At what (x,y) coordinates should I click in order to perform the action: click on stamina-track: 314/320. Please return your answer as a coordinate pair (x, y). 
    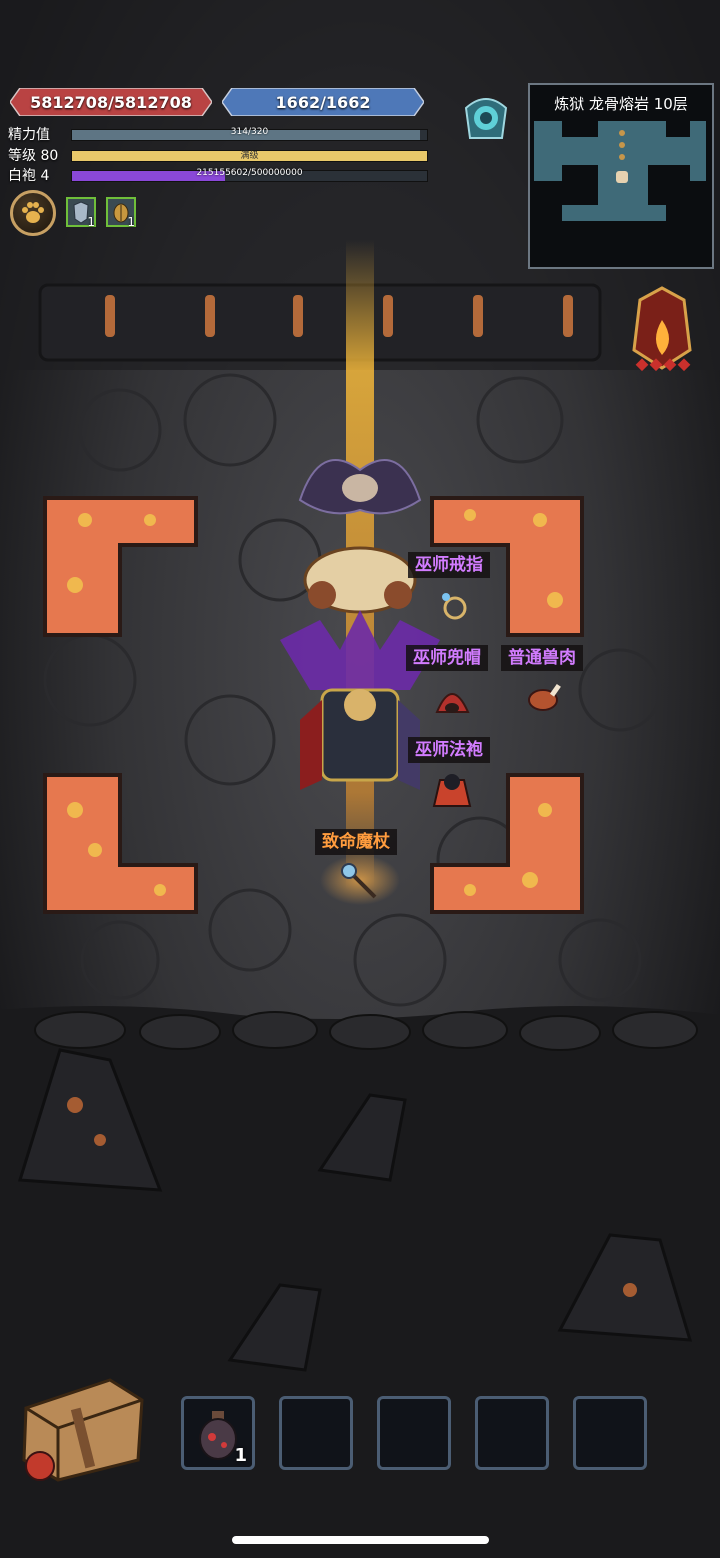
    Looking at the image, I should click on (249, 134).